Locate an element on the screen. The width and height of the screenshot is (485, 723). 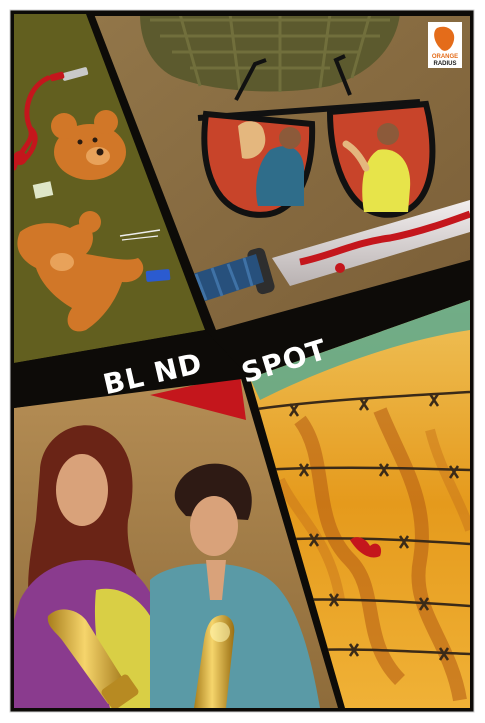
blue-lighter is located at coordinates (158, 275).